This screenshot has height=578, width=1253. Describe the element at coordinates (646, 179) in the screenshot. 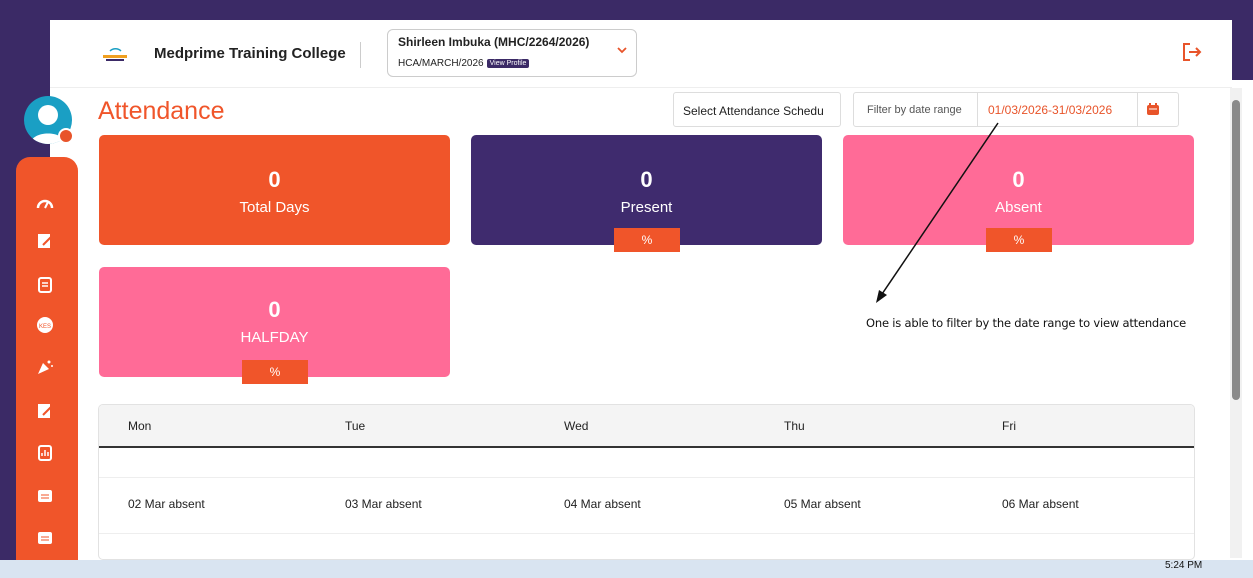

I see `present-value: 0` at that location.